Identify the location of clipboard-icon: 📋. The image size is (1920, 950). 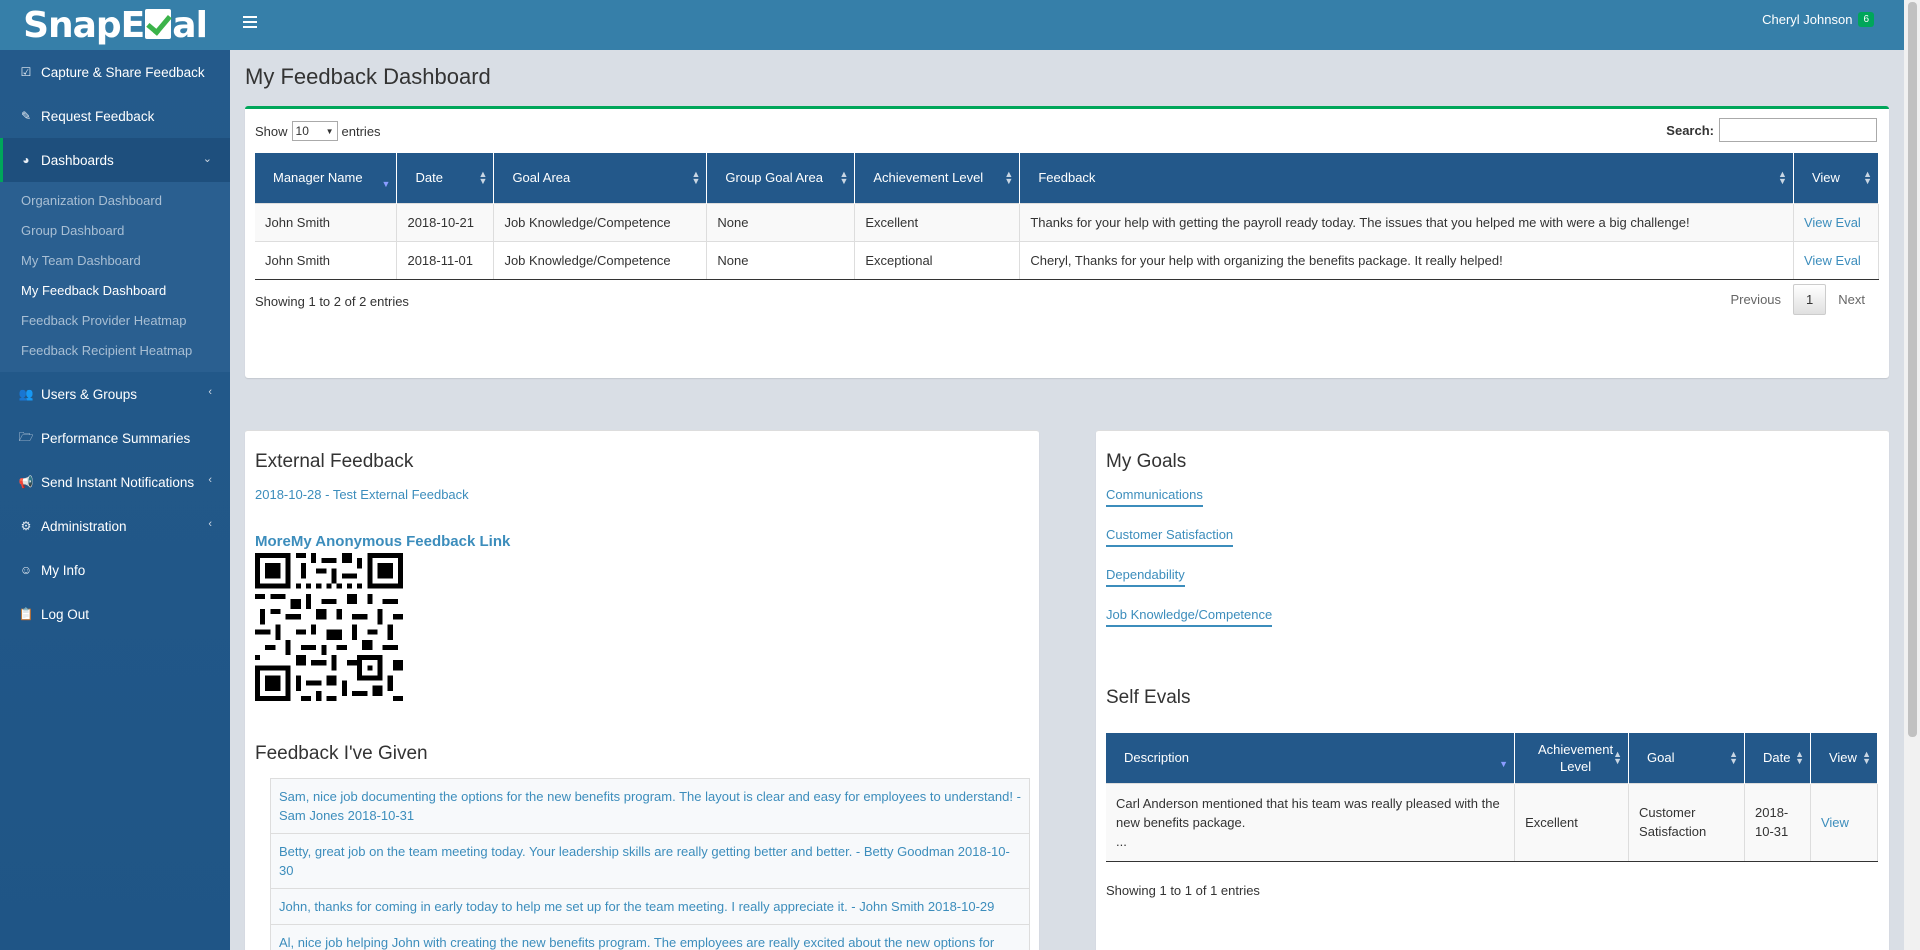
(26, 614).